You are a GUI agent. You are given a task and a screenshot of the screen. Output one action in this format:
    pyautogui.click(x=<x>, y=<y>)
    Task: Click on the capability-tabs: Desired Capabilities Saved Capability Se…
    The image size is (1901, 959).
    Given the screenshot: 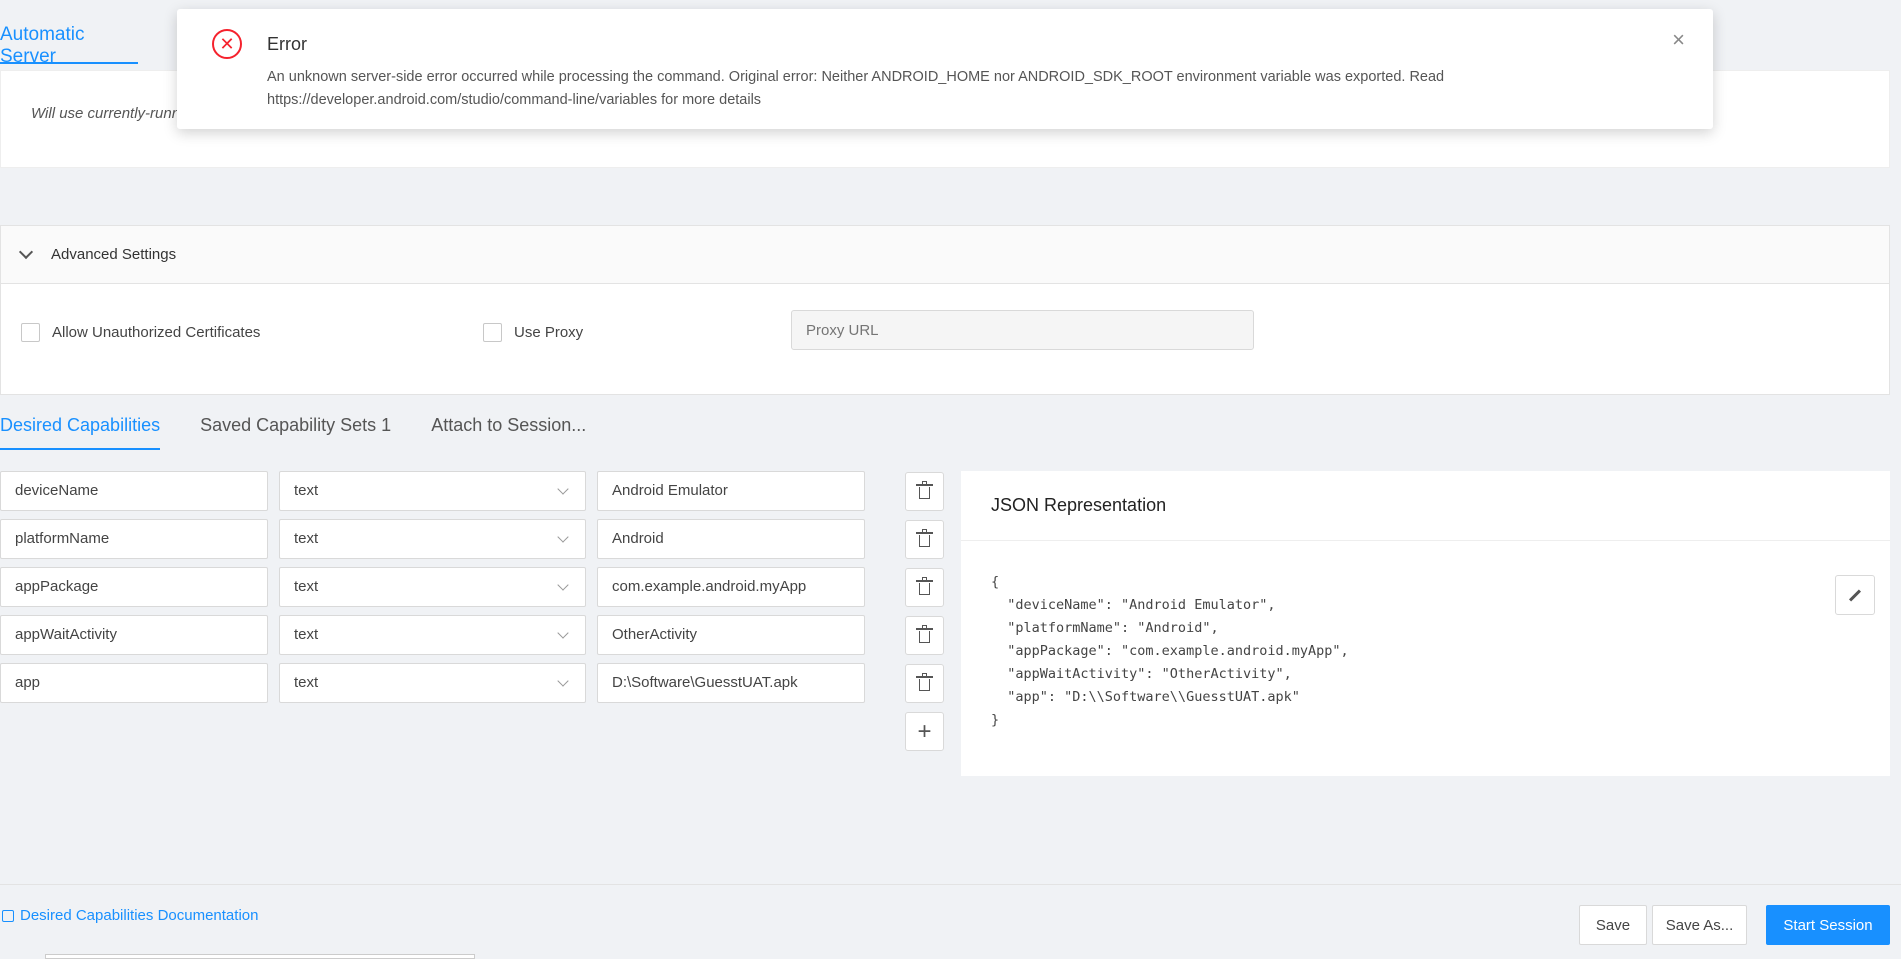 What is the action you would take?
    pyautogui.click(x=313, y=431)
    